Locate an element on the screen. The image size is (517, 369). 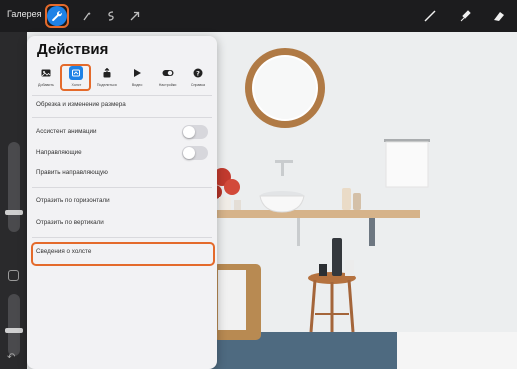
play-icon is located at coordinates (137, 73).